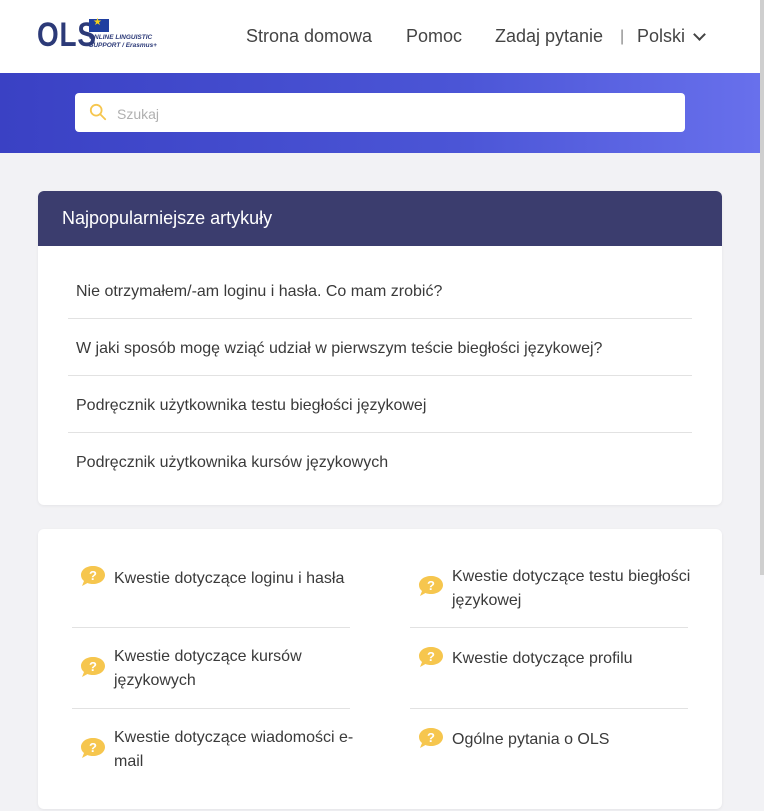 The width and height of the screenshot is (764, 811). I want to click on logo-text: OLS, so click(67, 35).